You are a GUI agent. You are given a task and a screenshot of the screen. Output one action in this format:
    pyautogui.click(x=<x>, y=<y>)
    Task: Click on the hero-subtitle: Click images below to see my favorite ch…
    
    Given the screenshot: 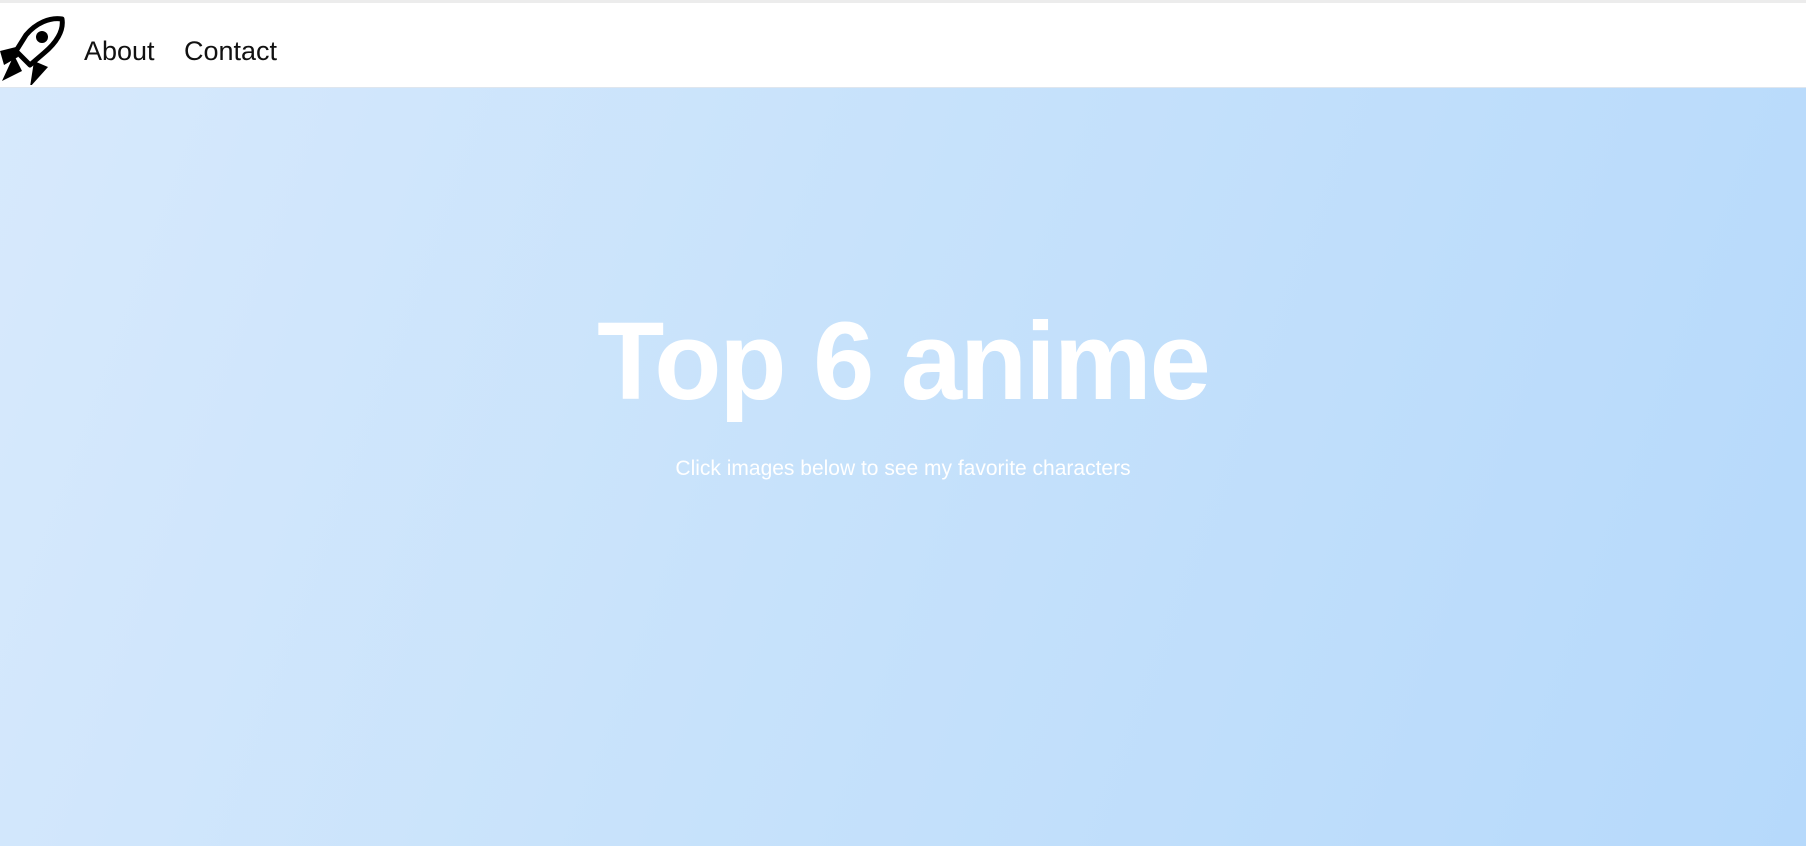 What is the action you would take?
    pyautogui.click(x=903, y=468)
    